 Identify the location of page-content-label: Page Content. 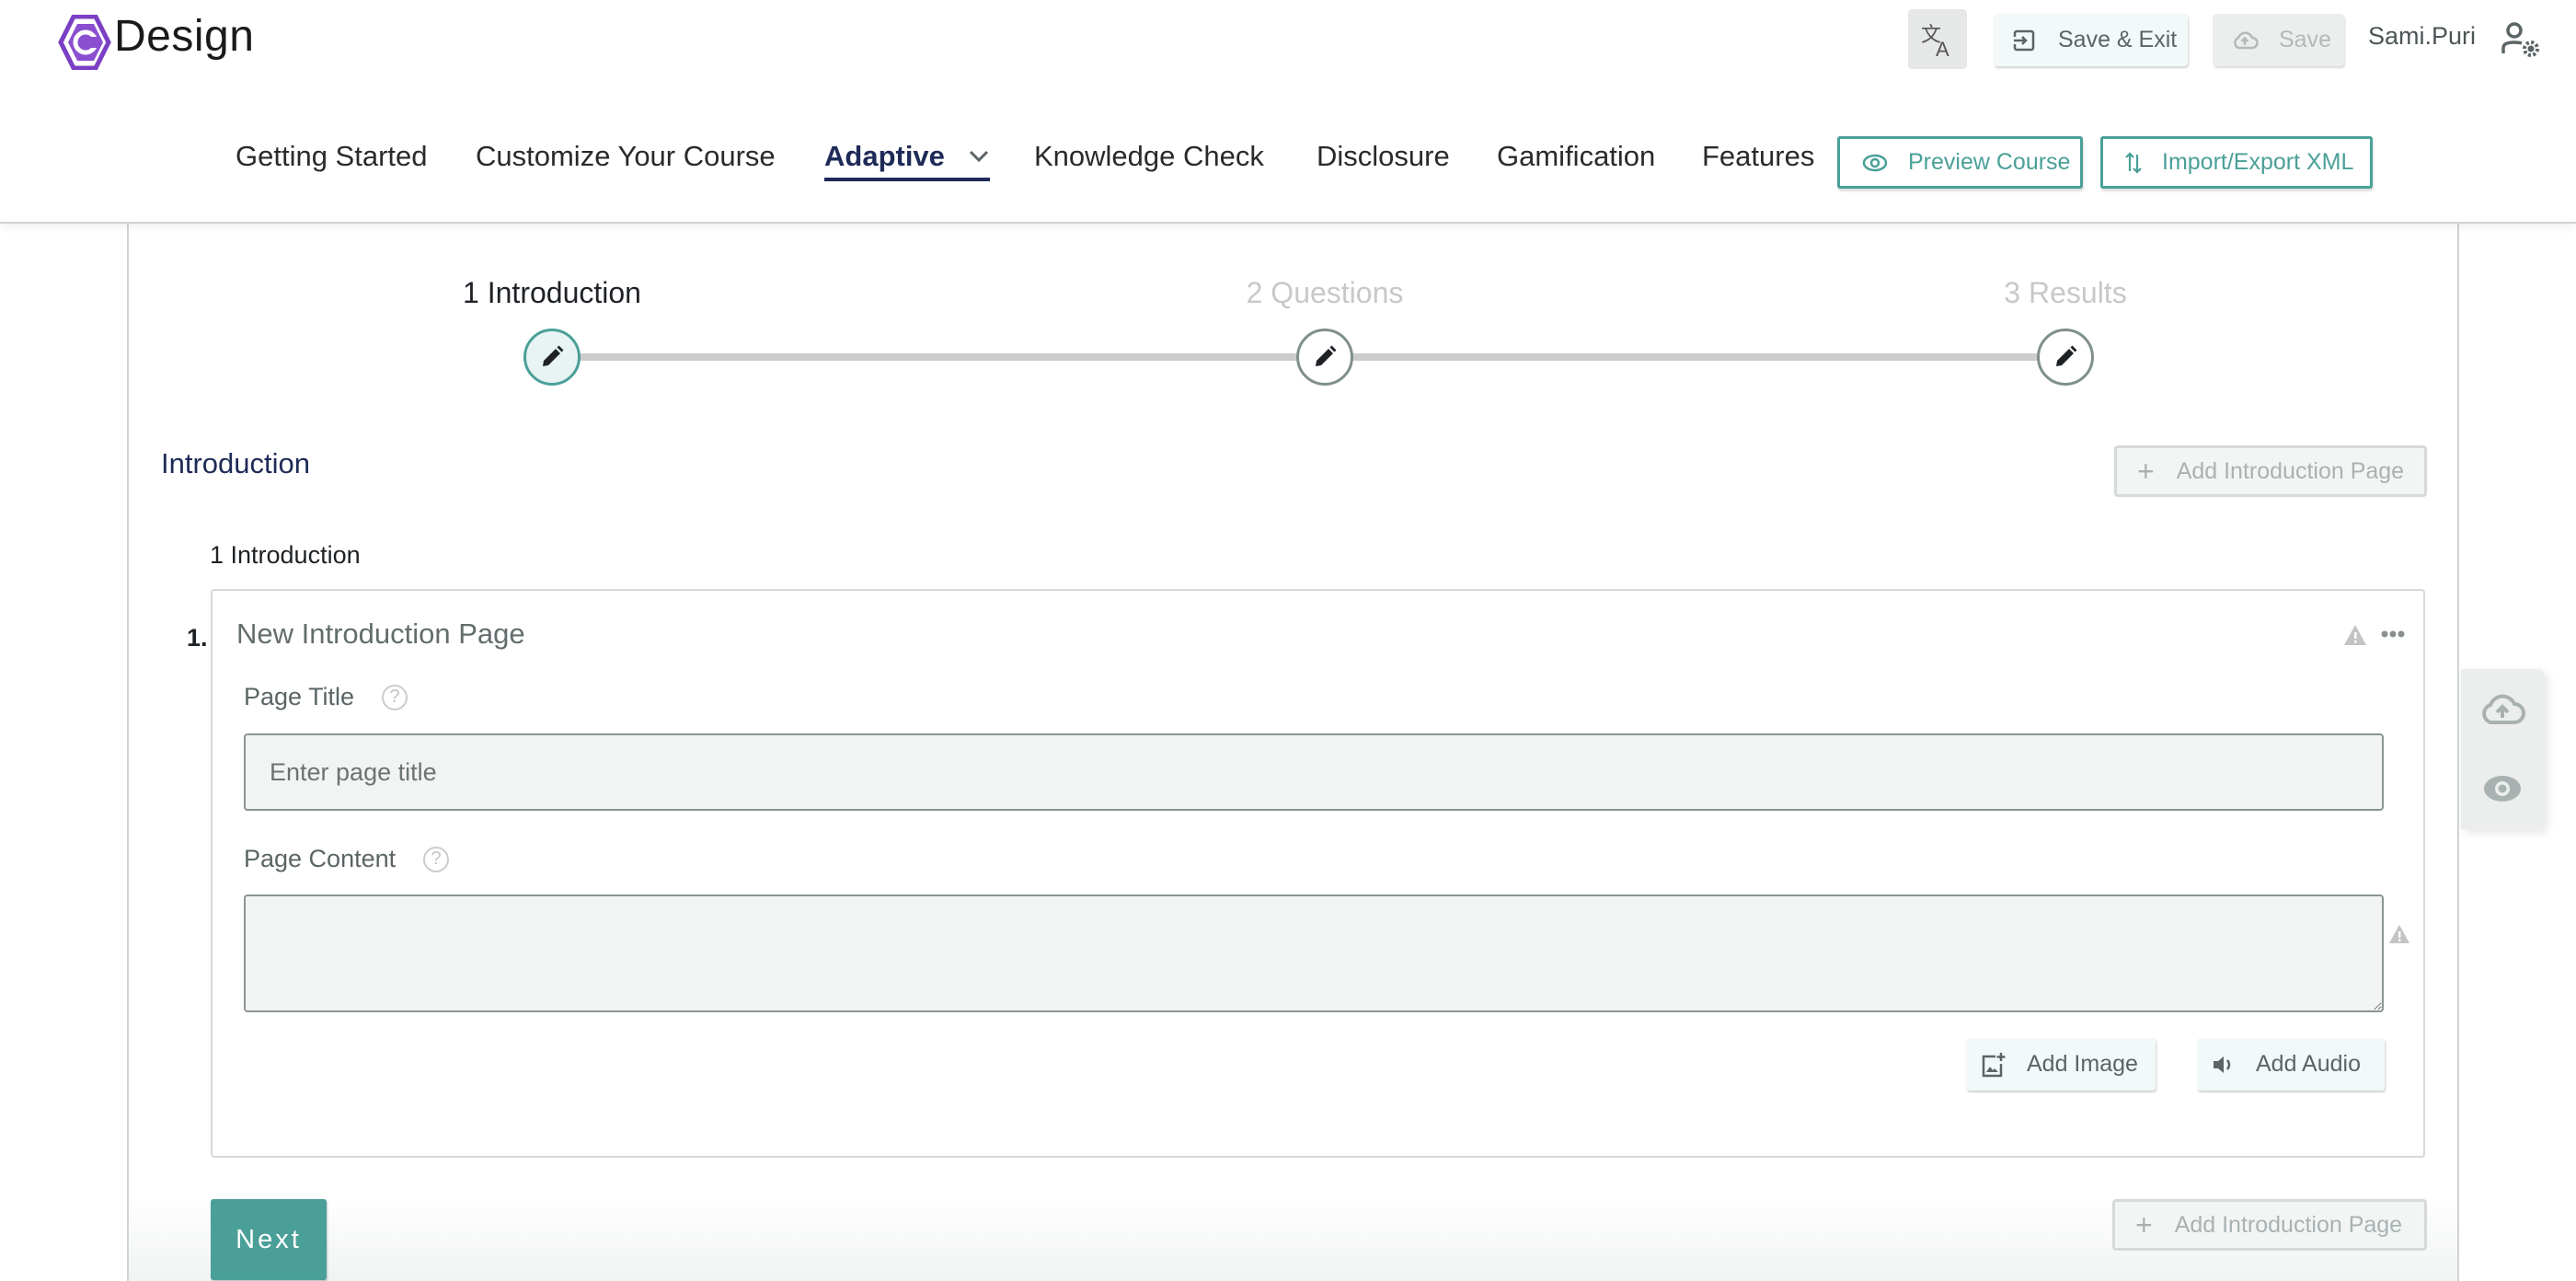
(320, 859).